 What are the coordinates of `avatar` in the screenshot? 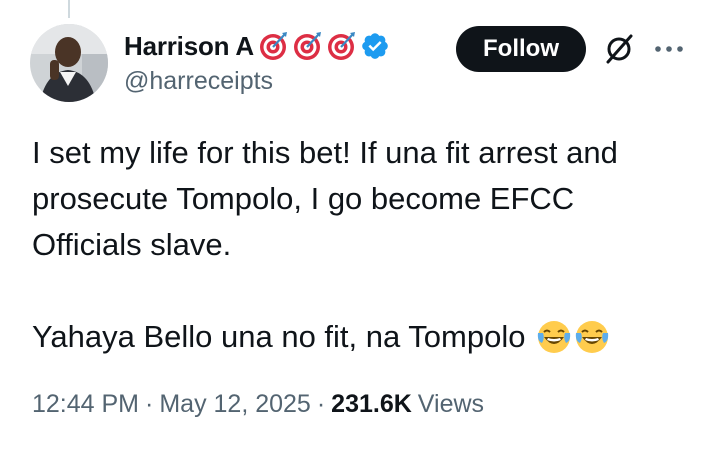 It's located at (69, 63).